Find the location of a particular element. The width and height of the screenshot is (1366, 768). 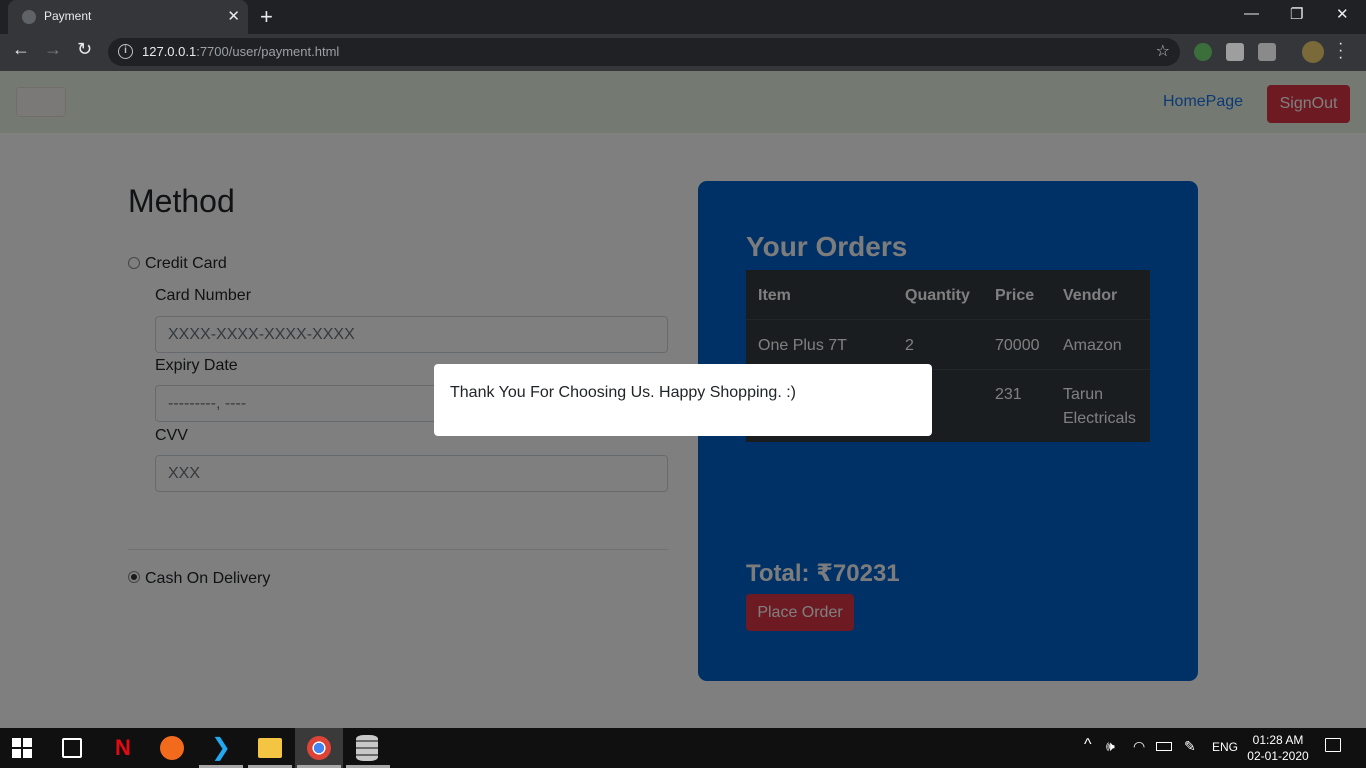

battery-icon is located at coordinates (1164, 746).